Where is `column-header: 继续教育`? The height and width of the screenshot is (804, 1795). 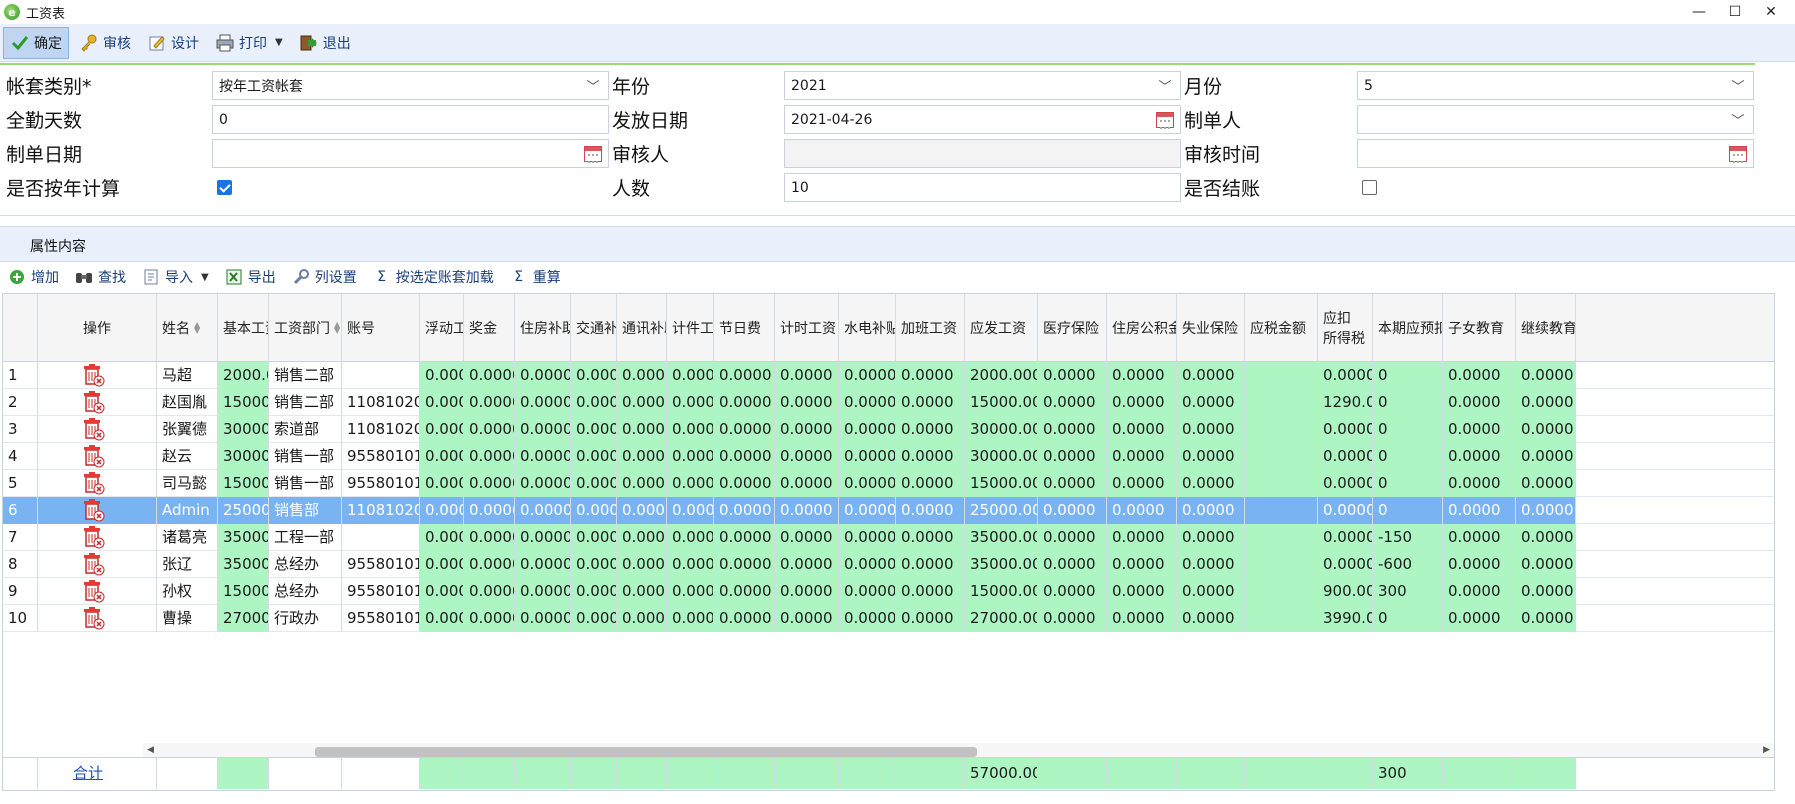
column-header: 继续教育 is located at coordinates (1546, 328).